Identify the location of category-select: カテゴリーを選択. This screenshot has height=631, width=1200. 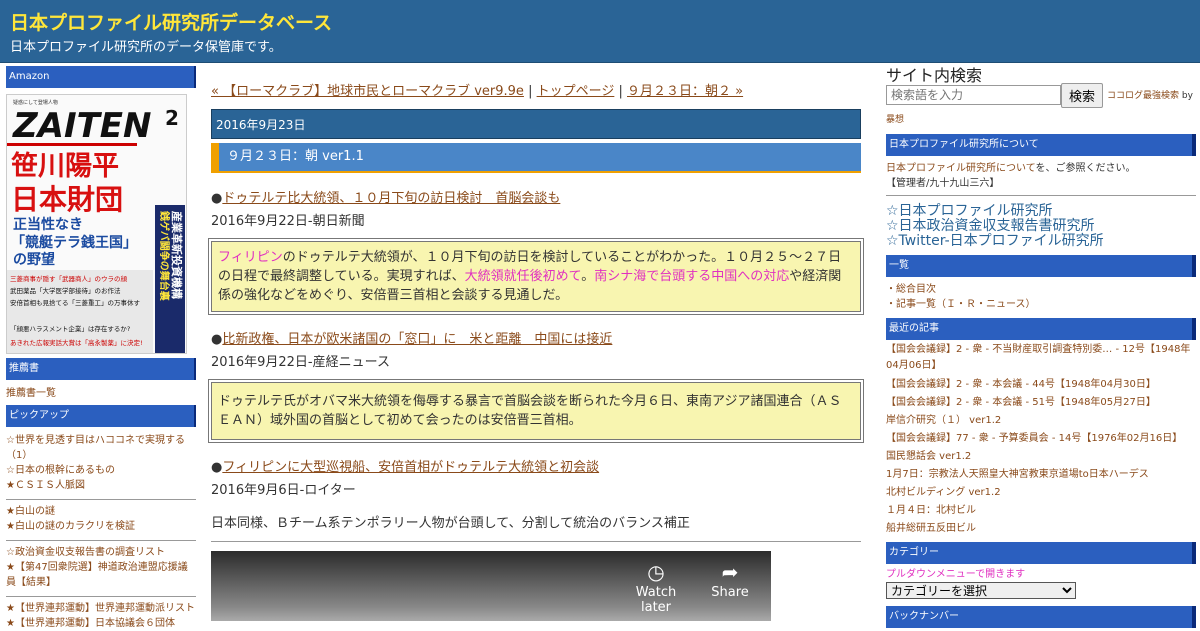
(981, 590).